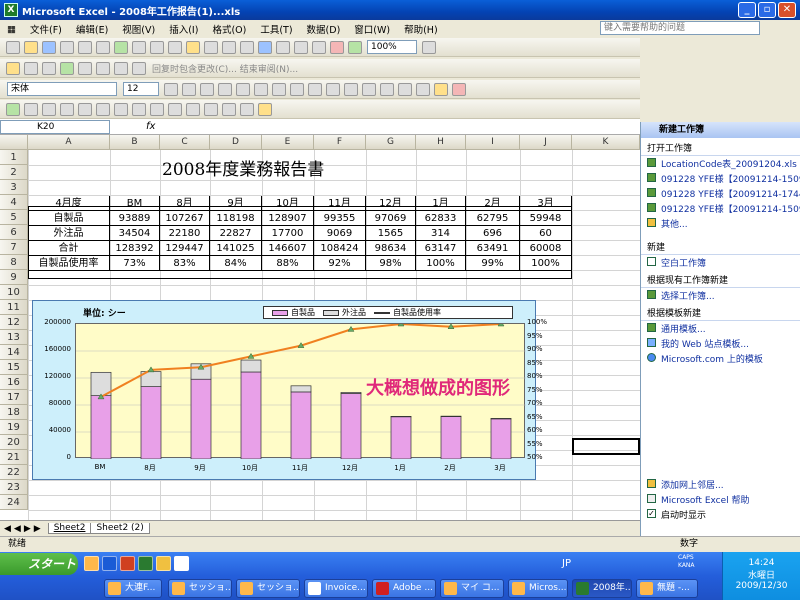  Describe the element at coordinates (14, 232) in the screenshot. I see `row-header-6: 6` at that location.